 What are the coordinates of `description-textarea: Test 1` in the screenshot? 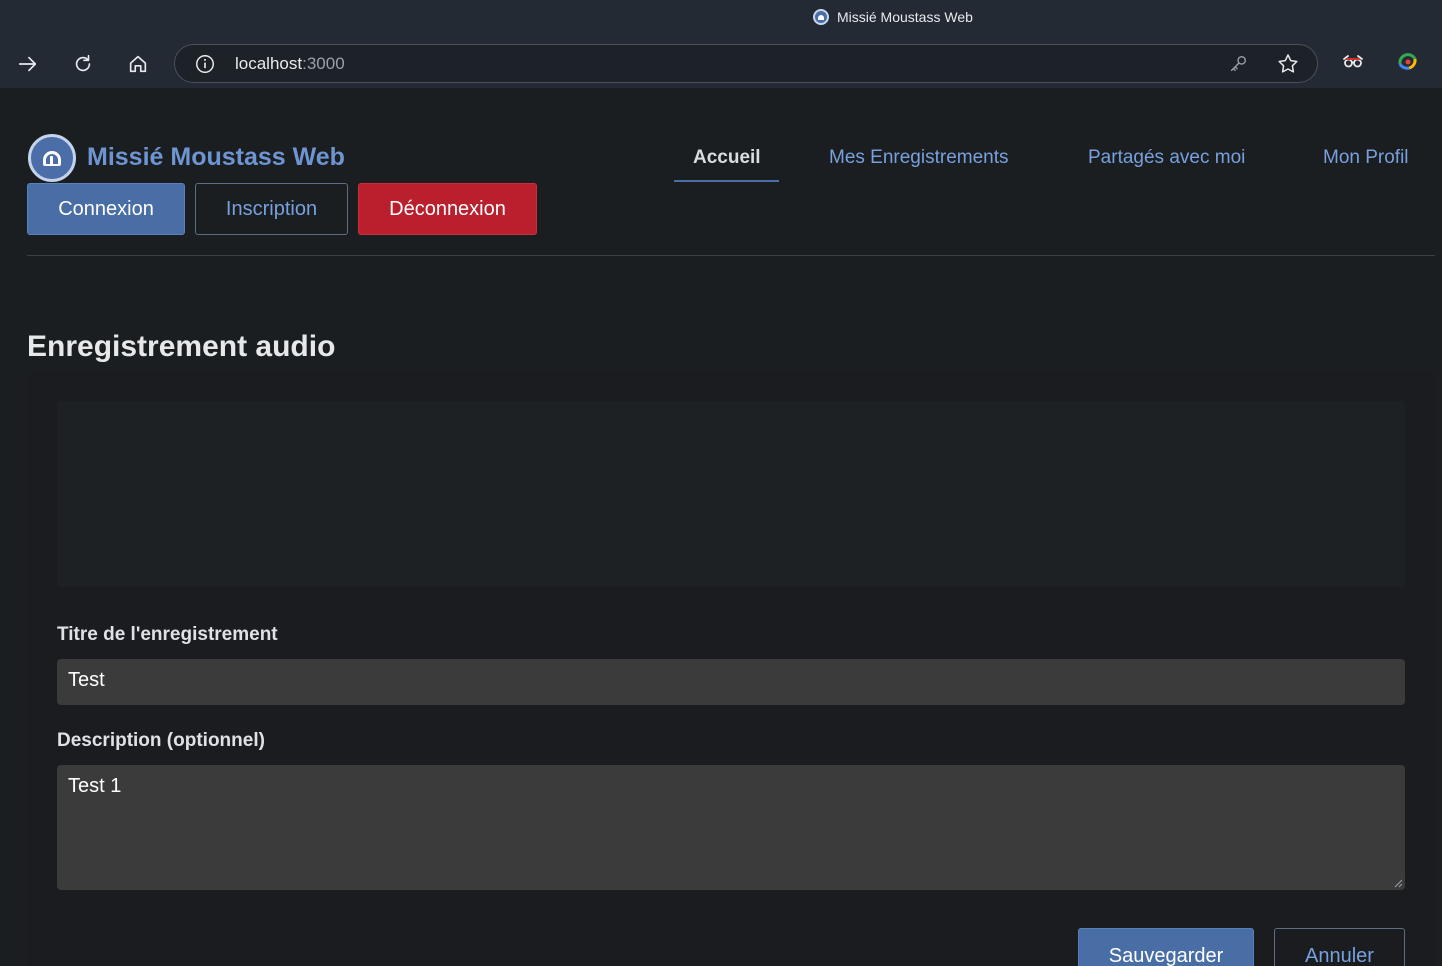 It's located at (731, 827).